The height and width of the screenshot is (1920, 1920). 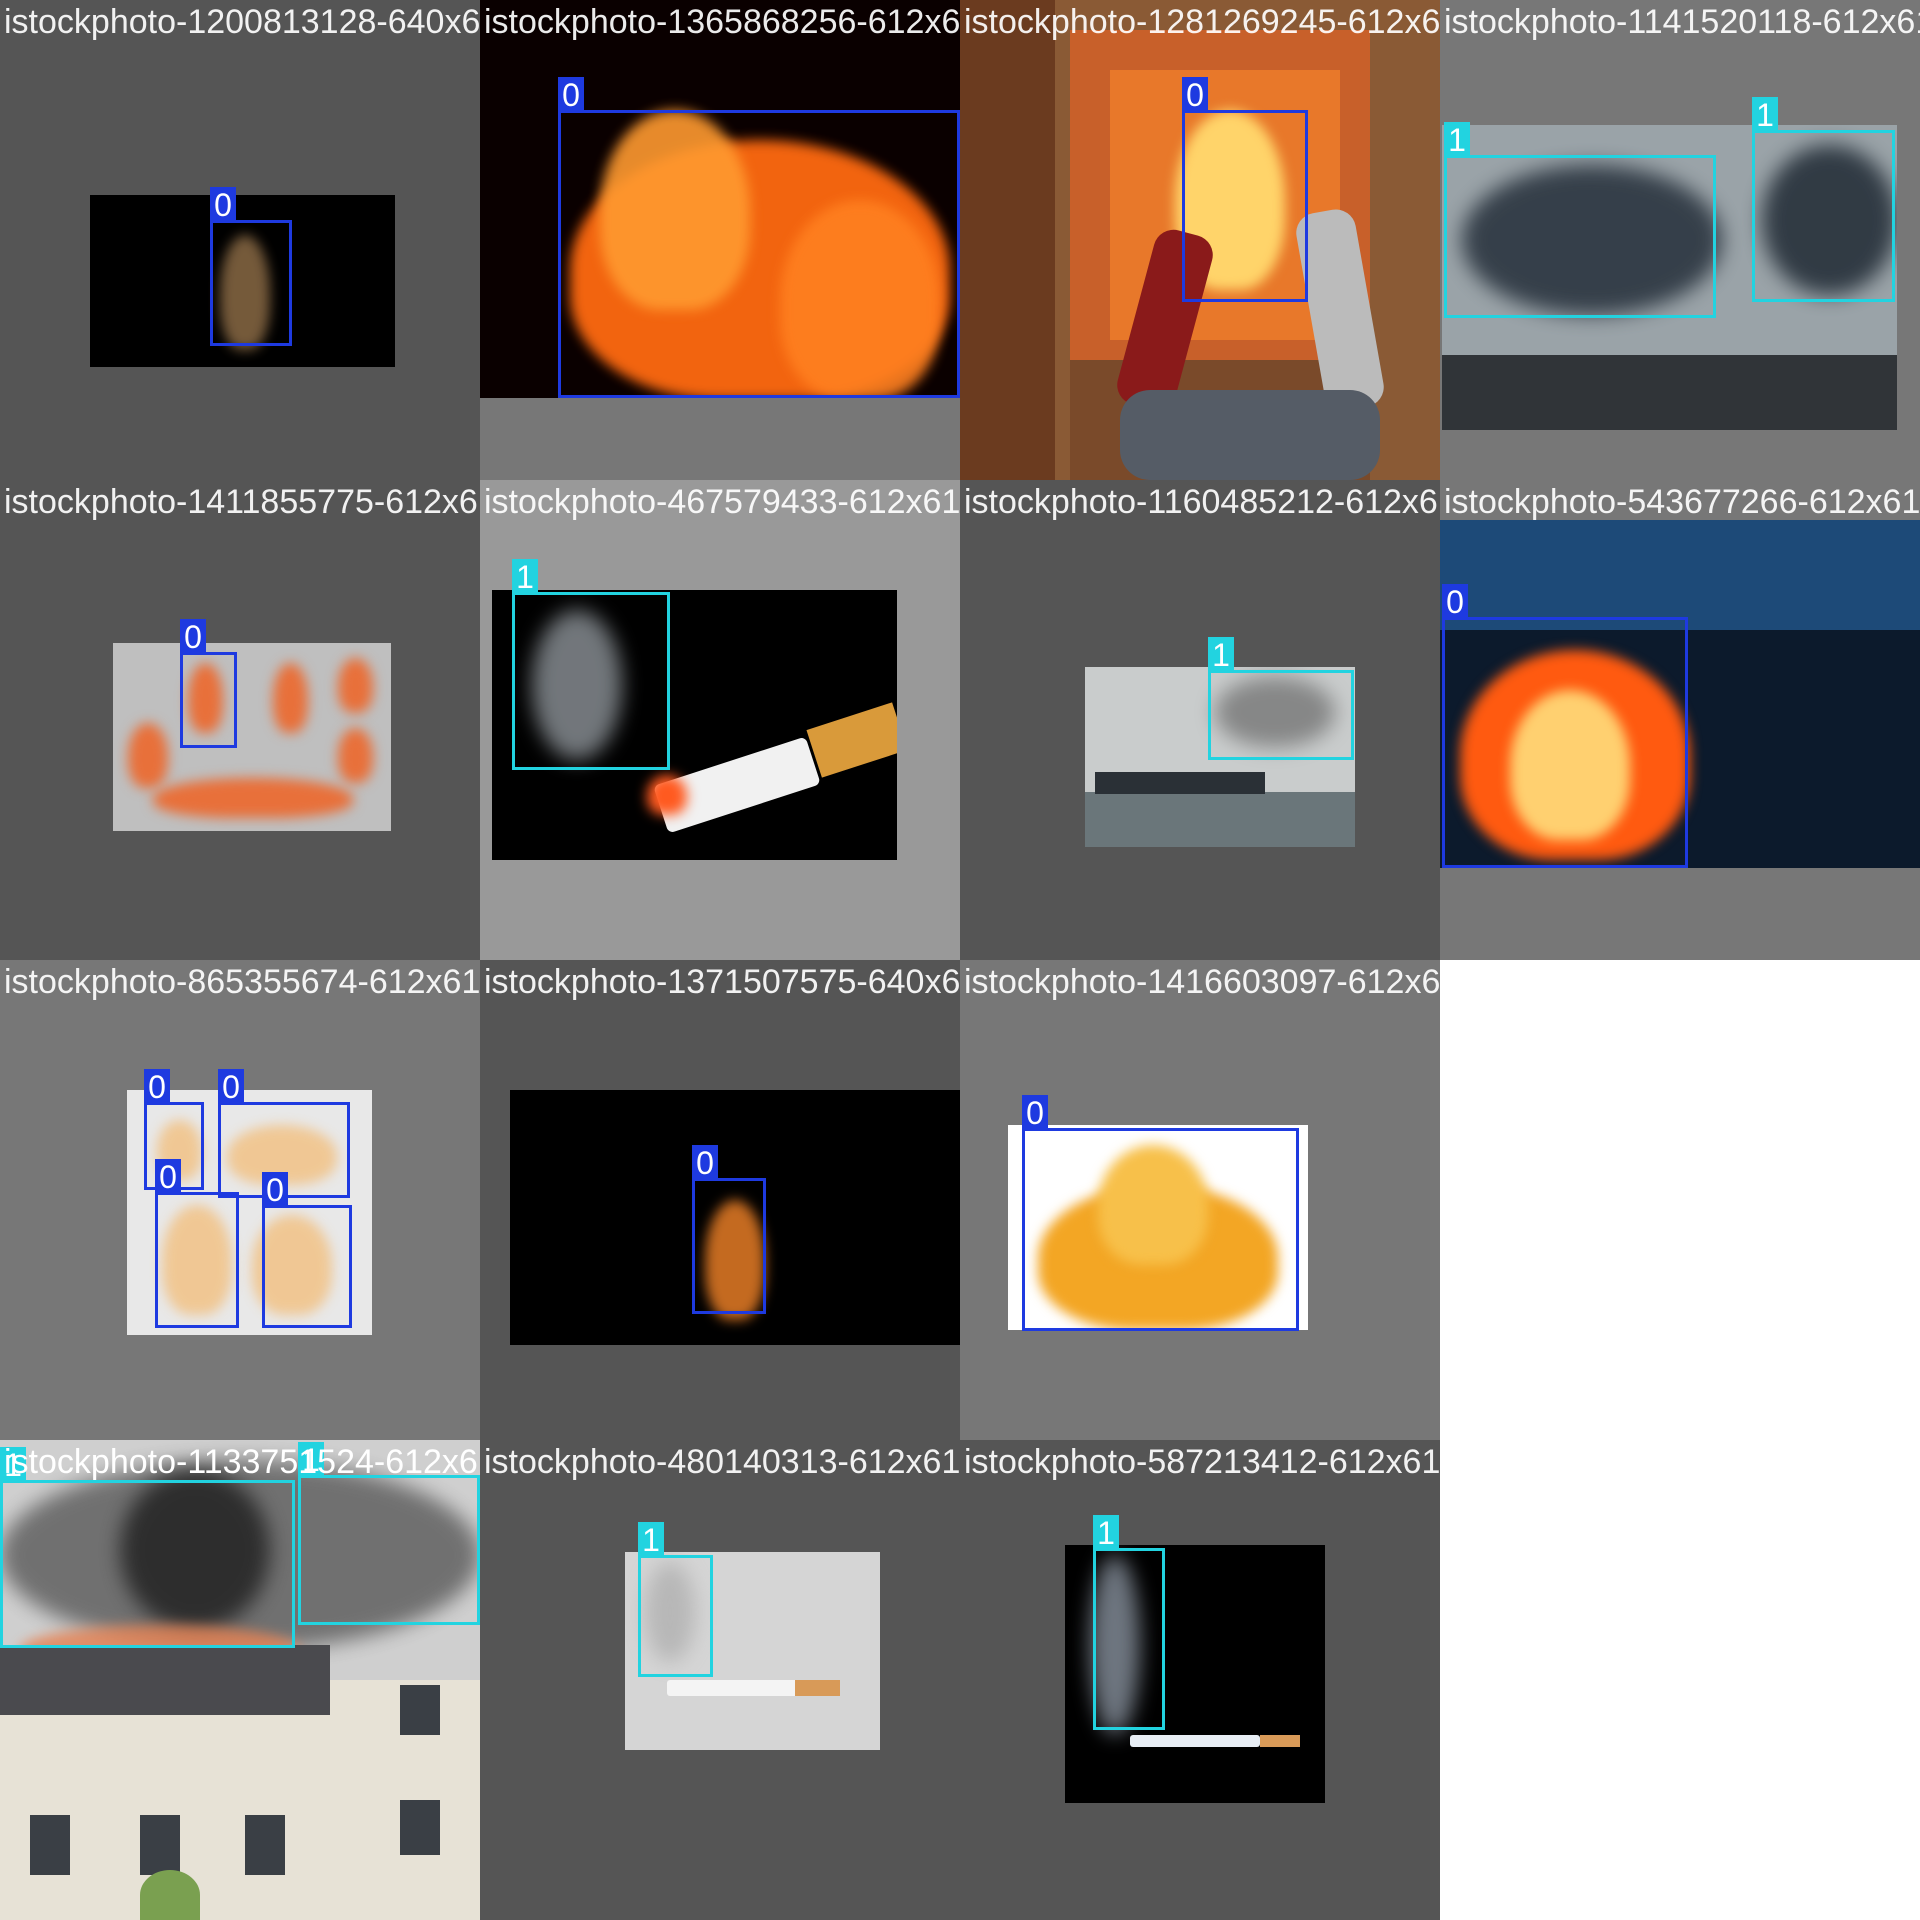 I want to click on tile-filename: istockphoto-1365868256-612x612.jpg, so click(x=722, y=22).